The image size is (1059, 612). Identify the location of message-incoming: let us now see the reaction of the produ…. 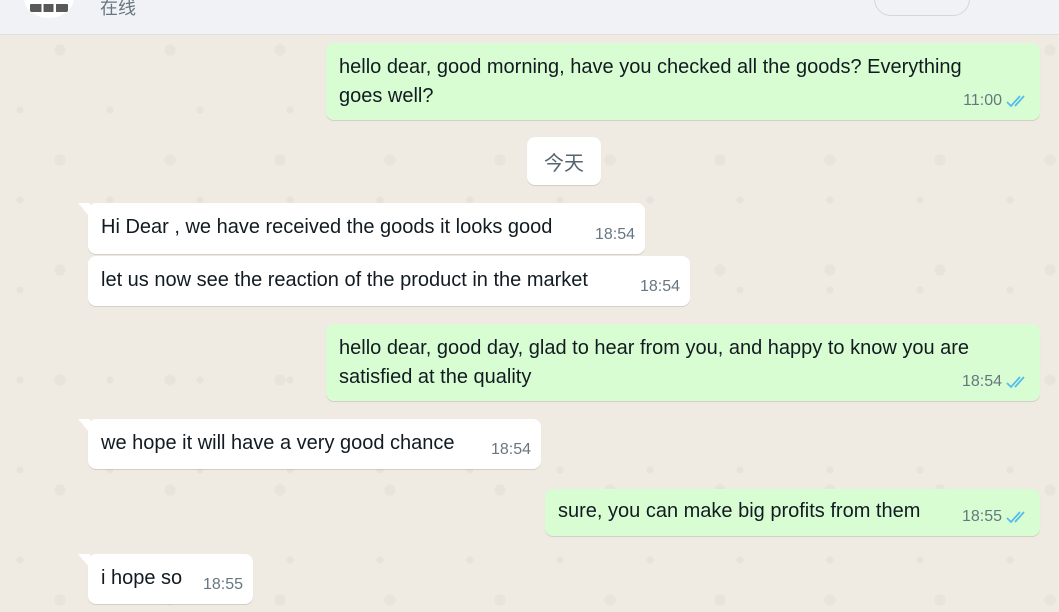
(389, 281).